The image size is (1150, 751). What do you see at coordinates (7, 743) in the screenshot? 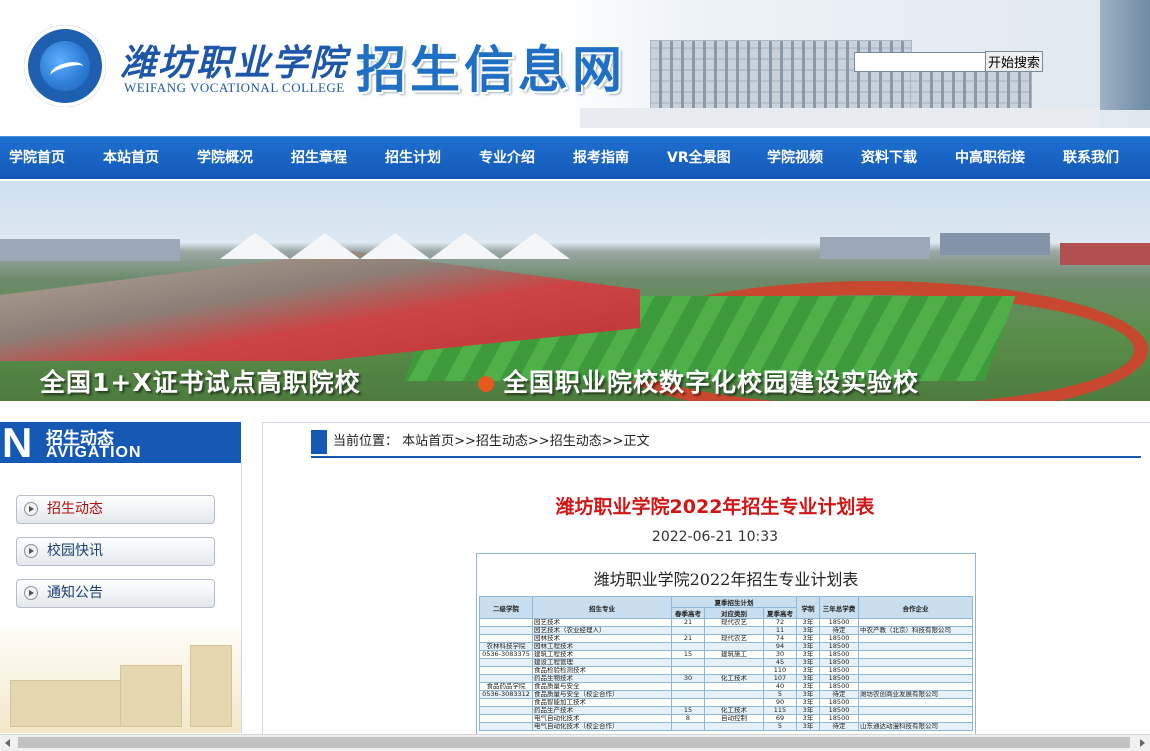
I see `scroll-left-icon` at bounding box center [7, 743].